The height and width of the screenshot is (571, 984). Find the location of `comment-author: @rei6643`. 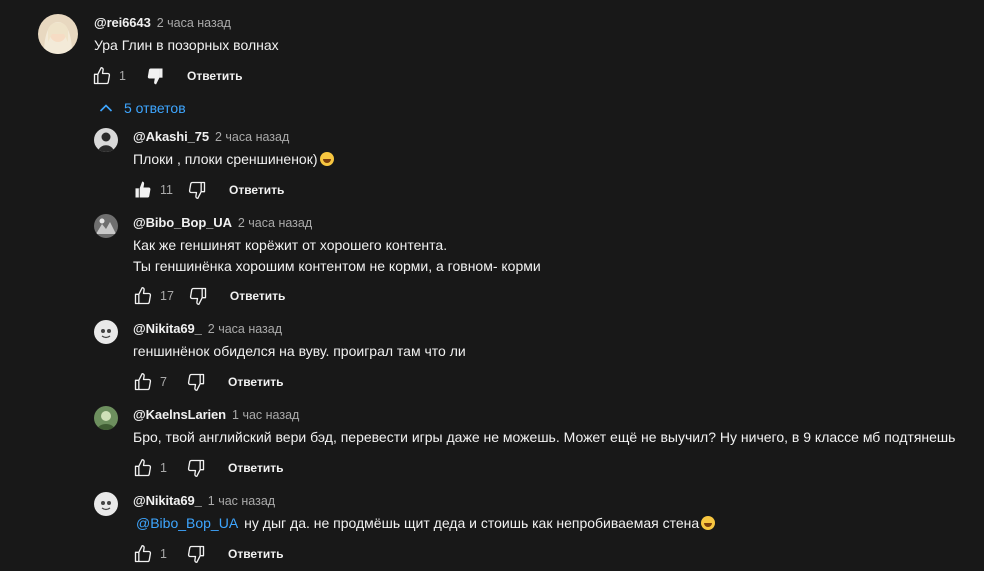

comment-author: @rei6643 is located at coordinates (122, 22).